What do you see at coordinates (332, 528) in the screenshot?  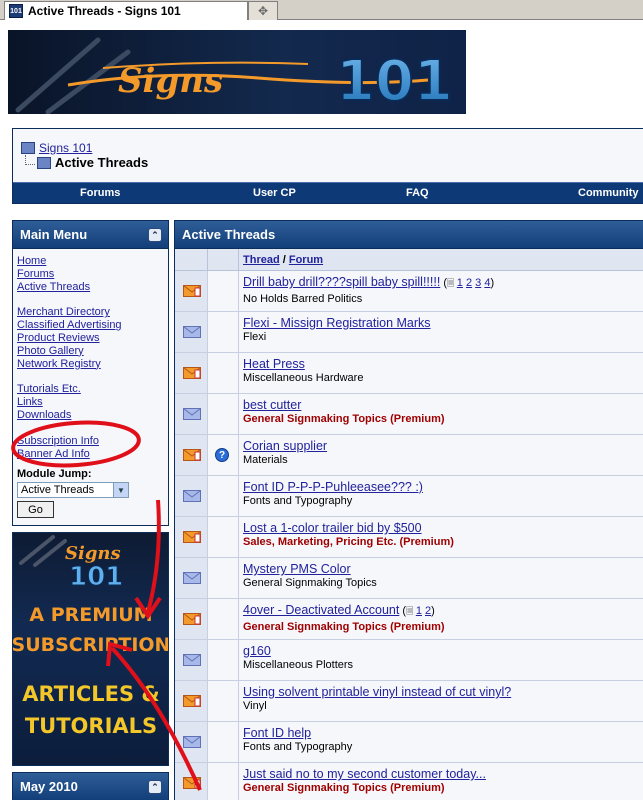 I see `thread-title-link: Lost a 1-color trailer bid by $500` at bounding box center [332, 528].